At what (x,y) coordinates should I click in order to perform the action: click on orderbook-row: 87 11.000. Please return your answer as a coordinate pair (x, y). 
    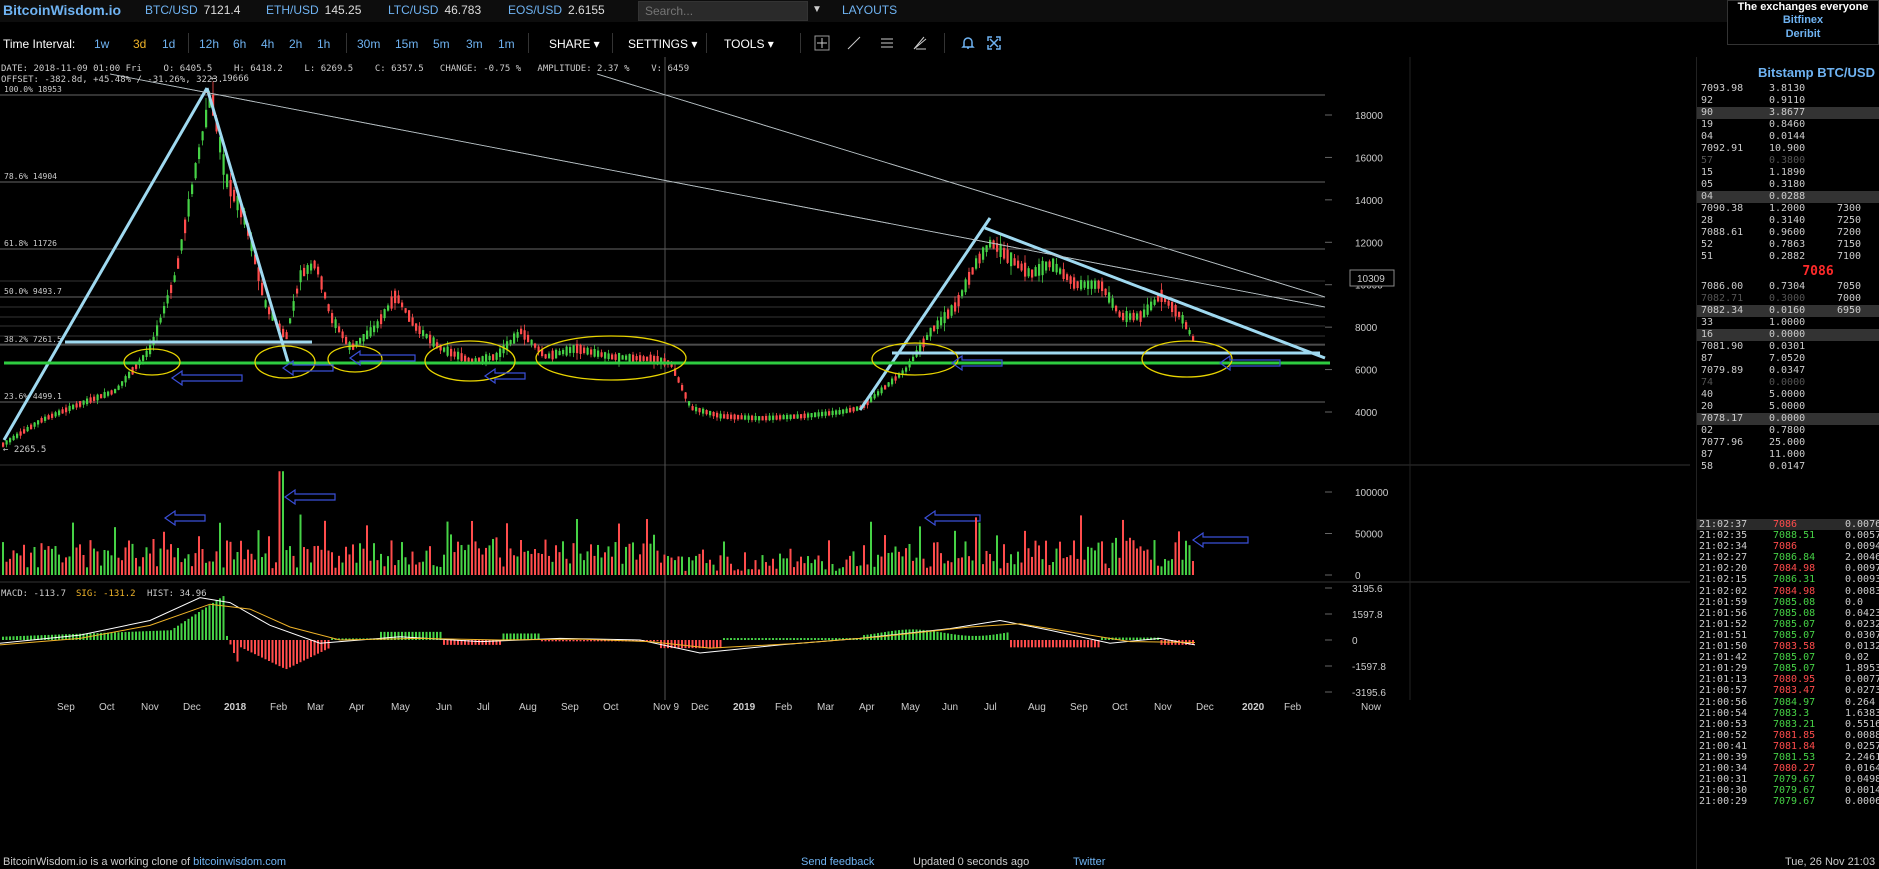
    Looking at the image, I should click on (1788, 455).